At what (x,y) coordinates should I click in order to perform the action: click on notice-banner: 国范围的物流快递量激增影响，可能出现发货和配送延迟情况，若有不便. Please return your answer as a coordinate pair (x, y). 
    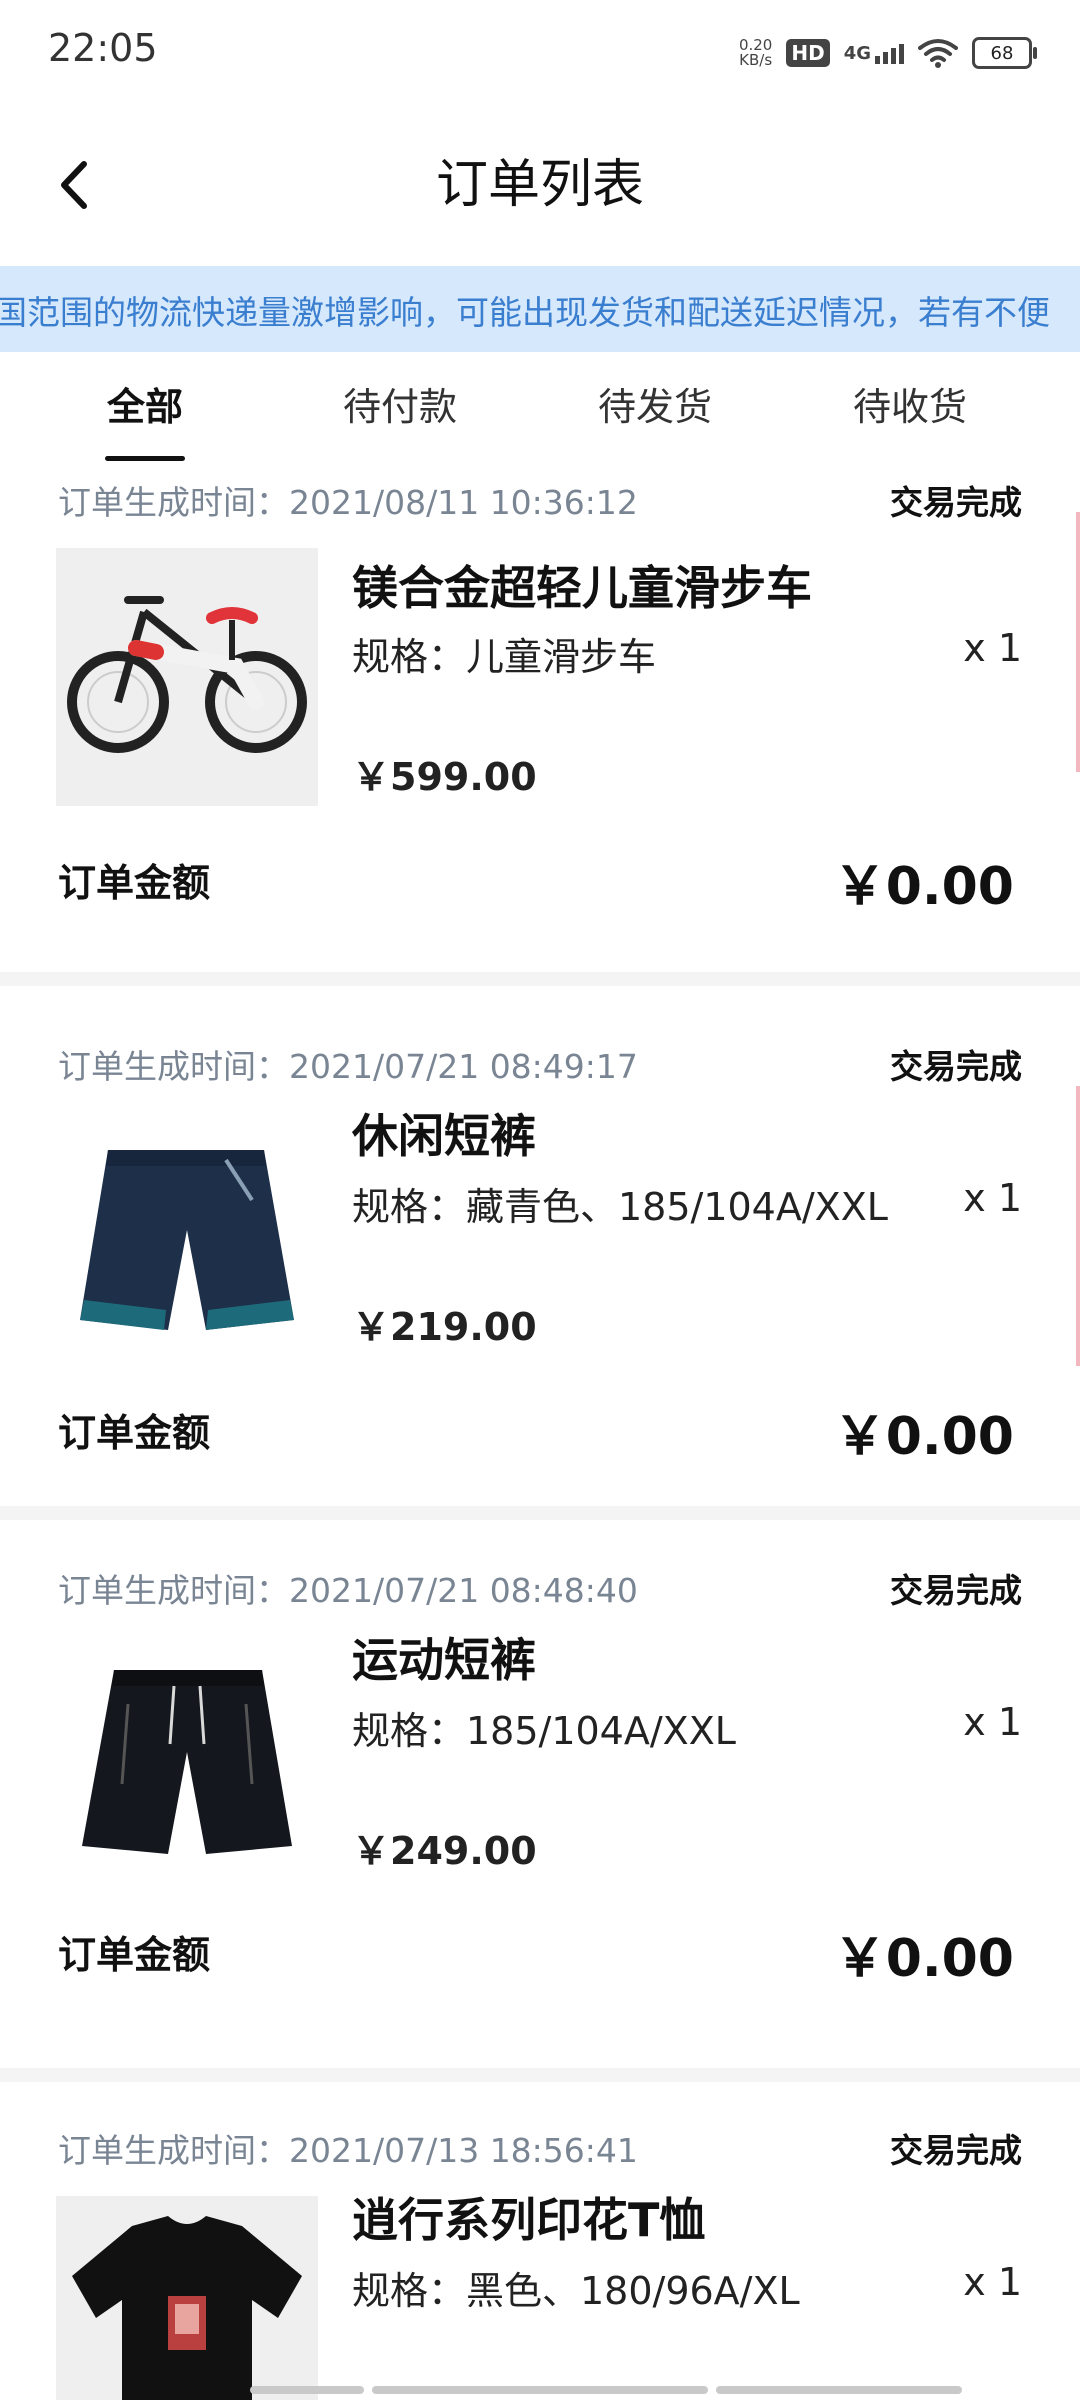
    Looking at the image, I should click on (540, 309).